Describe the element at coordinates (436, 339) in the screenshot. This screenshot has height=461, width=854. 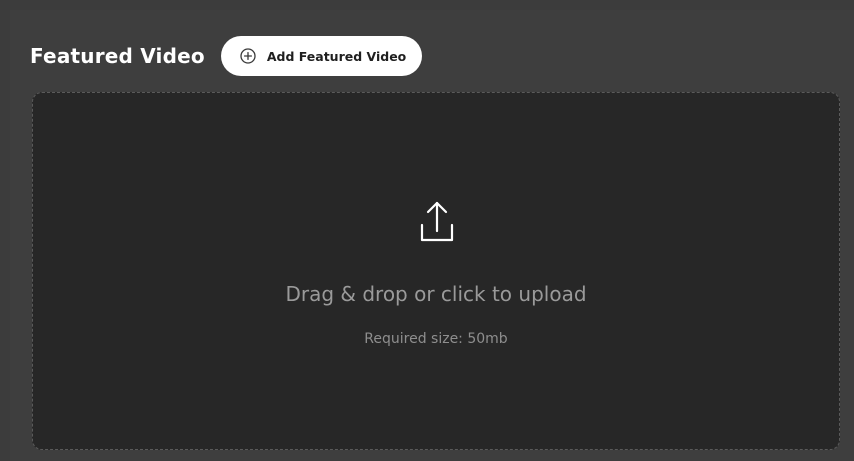
I see `dropzone-size-requirement: Required size: 50mb` at that location.